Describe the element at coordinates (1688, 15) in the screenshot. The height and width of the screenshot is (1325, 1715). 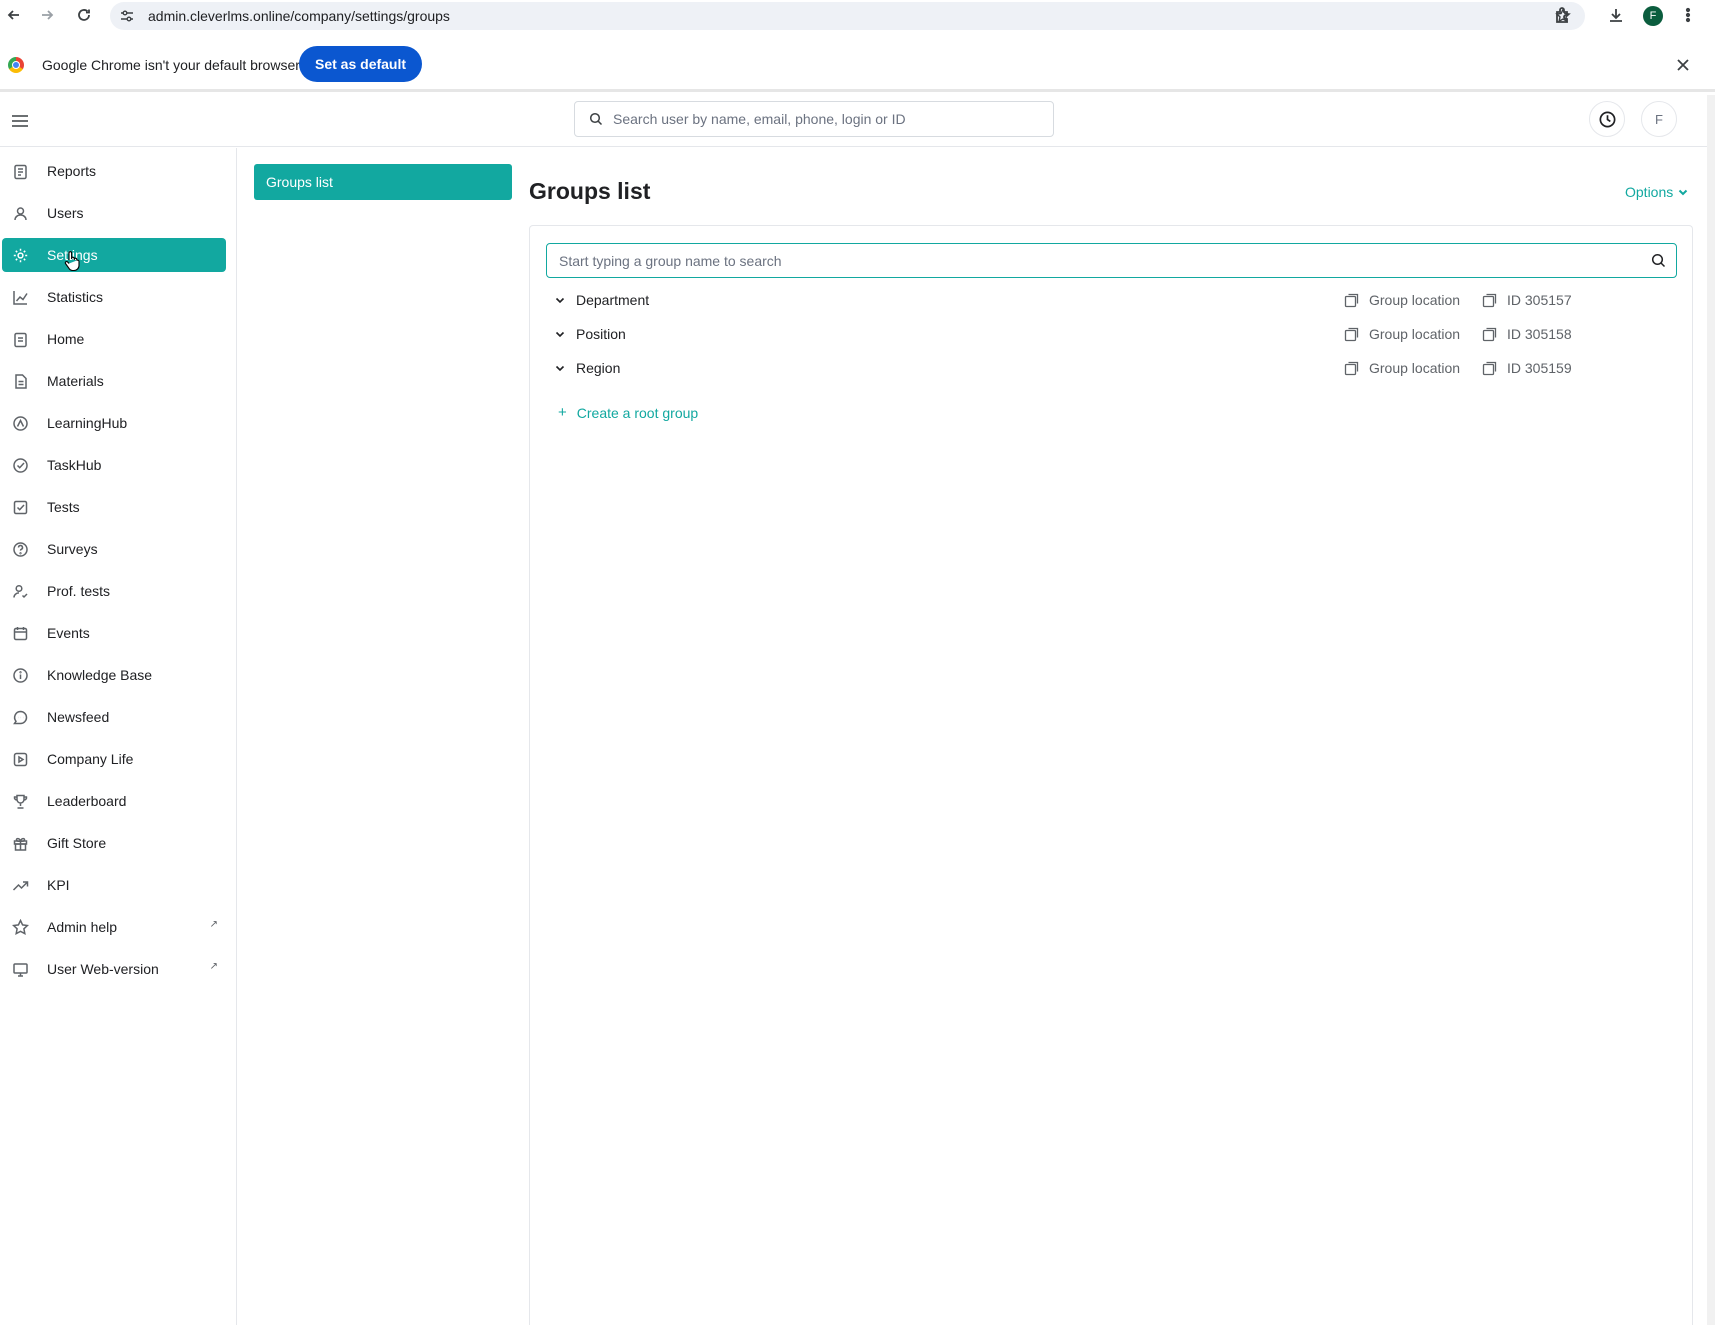
I see `more-vert-icon` at that location.